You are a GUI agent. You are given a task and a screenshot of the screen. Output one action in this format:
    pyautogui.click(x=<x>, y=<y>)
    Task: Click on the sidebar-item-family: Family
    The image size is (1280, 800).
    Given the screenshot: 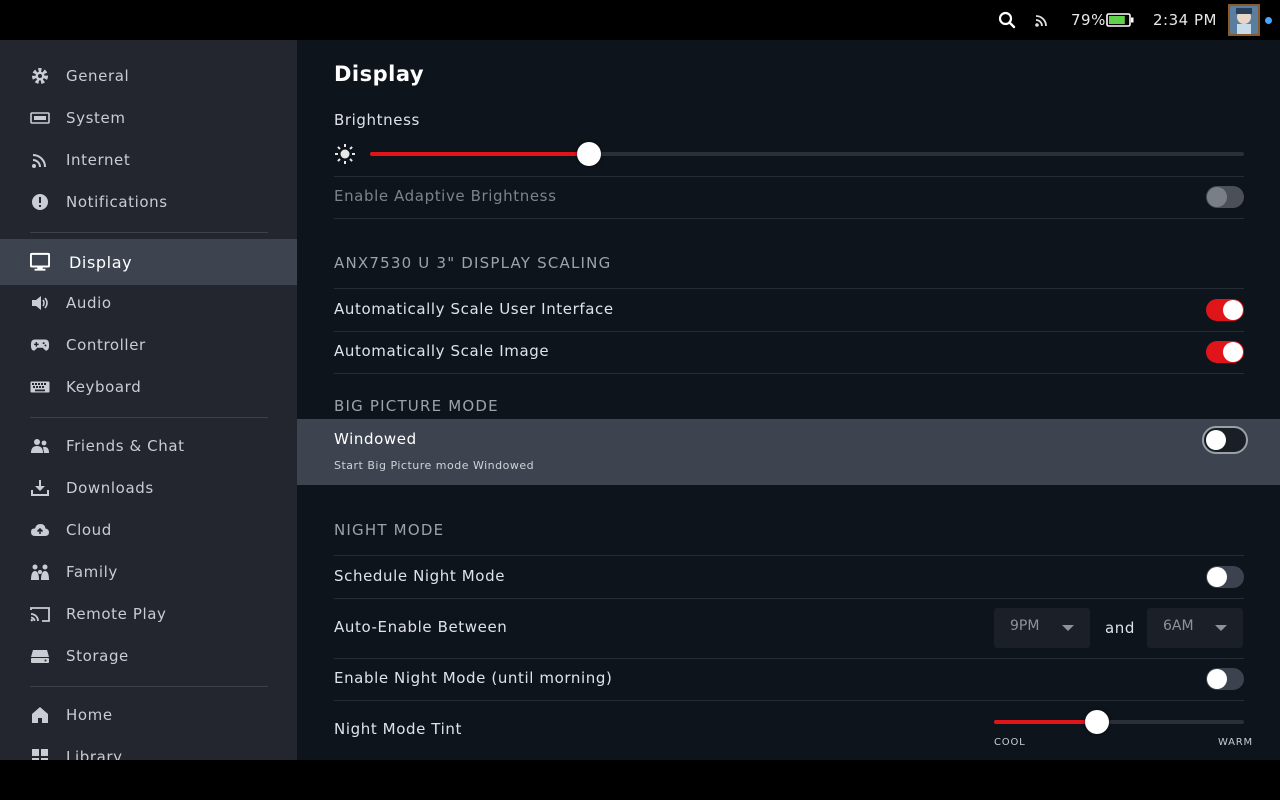 What is the action you would take?
    pyautogui.click(x=148, y=572)
    